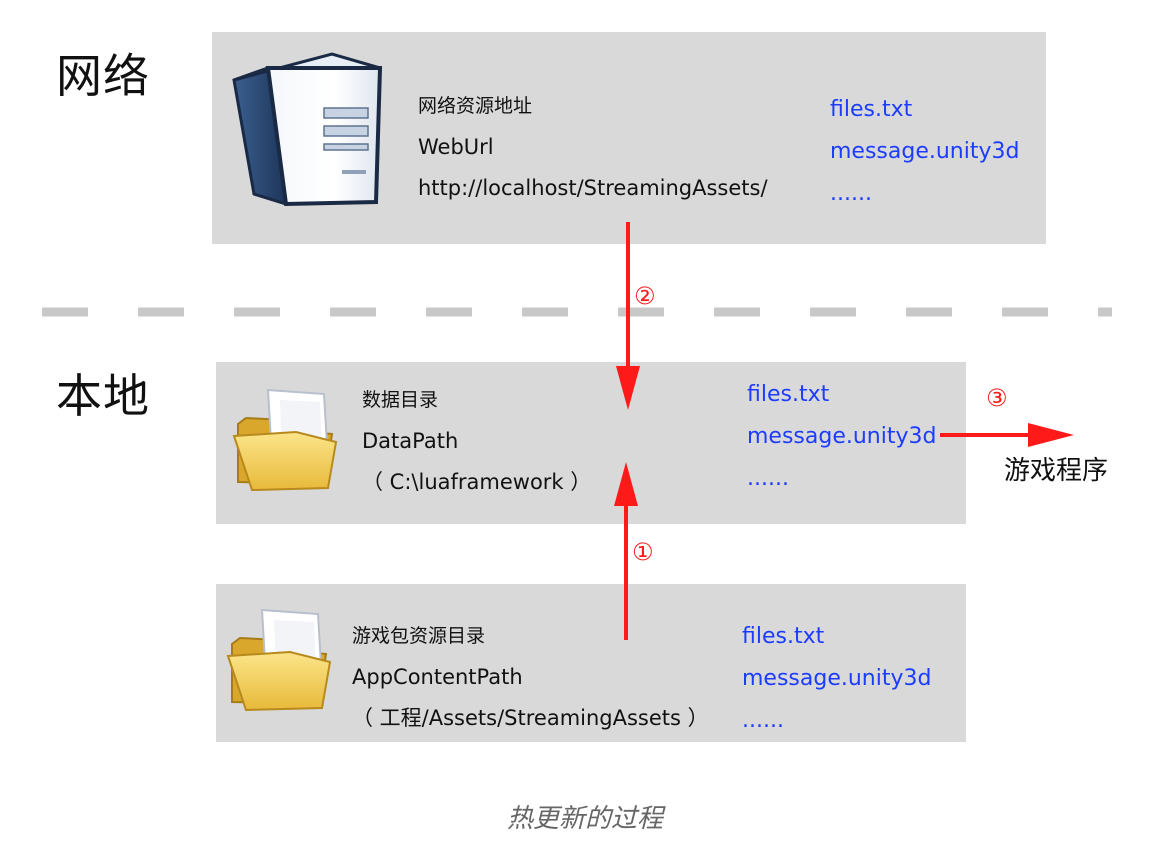  Describe the element at coordinates (997, 398) in the screenshot. I see `step-three-marker: ③` at that location.